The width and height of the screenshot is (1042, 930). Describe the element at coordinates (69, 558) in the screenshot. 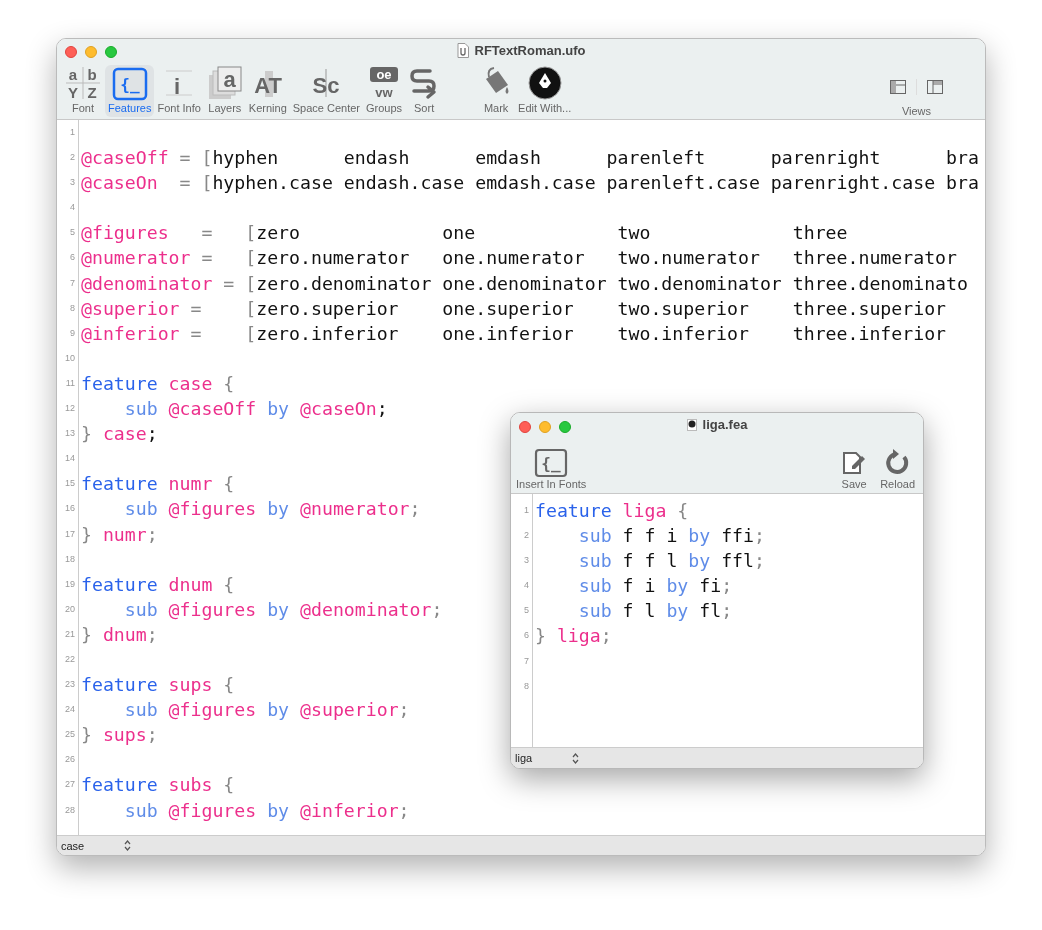

I see `line-number: 18` at that location.